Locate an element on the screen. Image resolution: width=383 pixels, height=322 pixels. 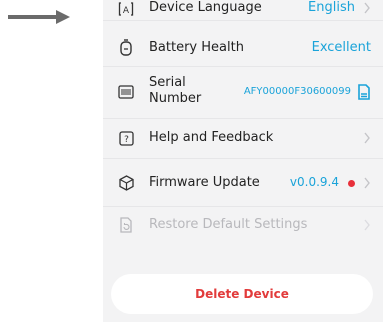
barcode-icon is located at coordinates (126, 92).